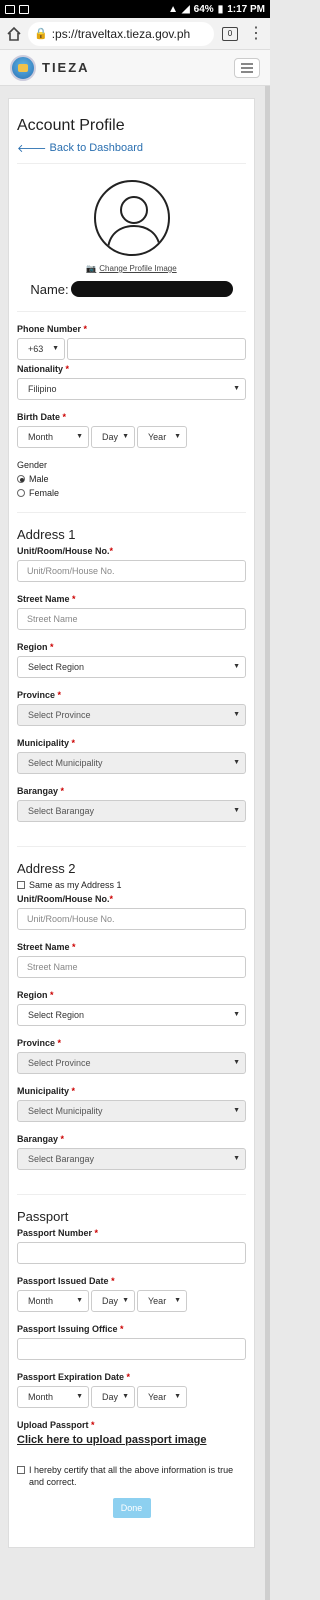 Image resolution: width=320 pixels, height=1600 pixels. Describe the element at coordinates (39, 417) in the screenshot. I see `birth-date-label: Birth Date` at that location.